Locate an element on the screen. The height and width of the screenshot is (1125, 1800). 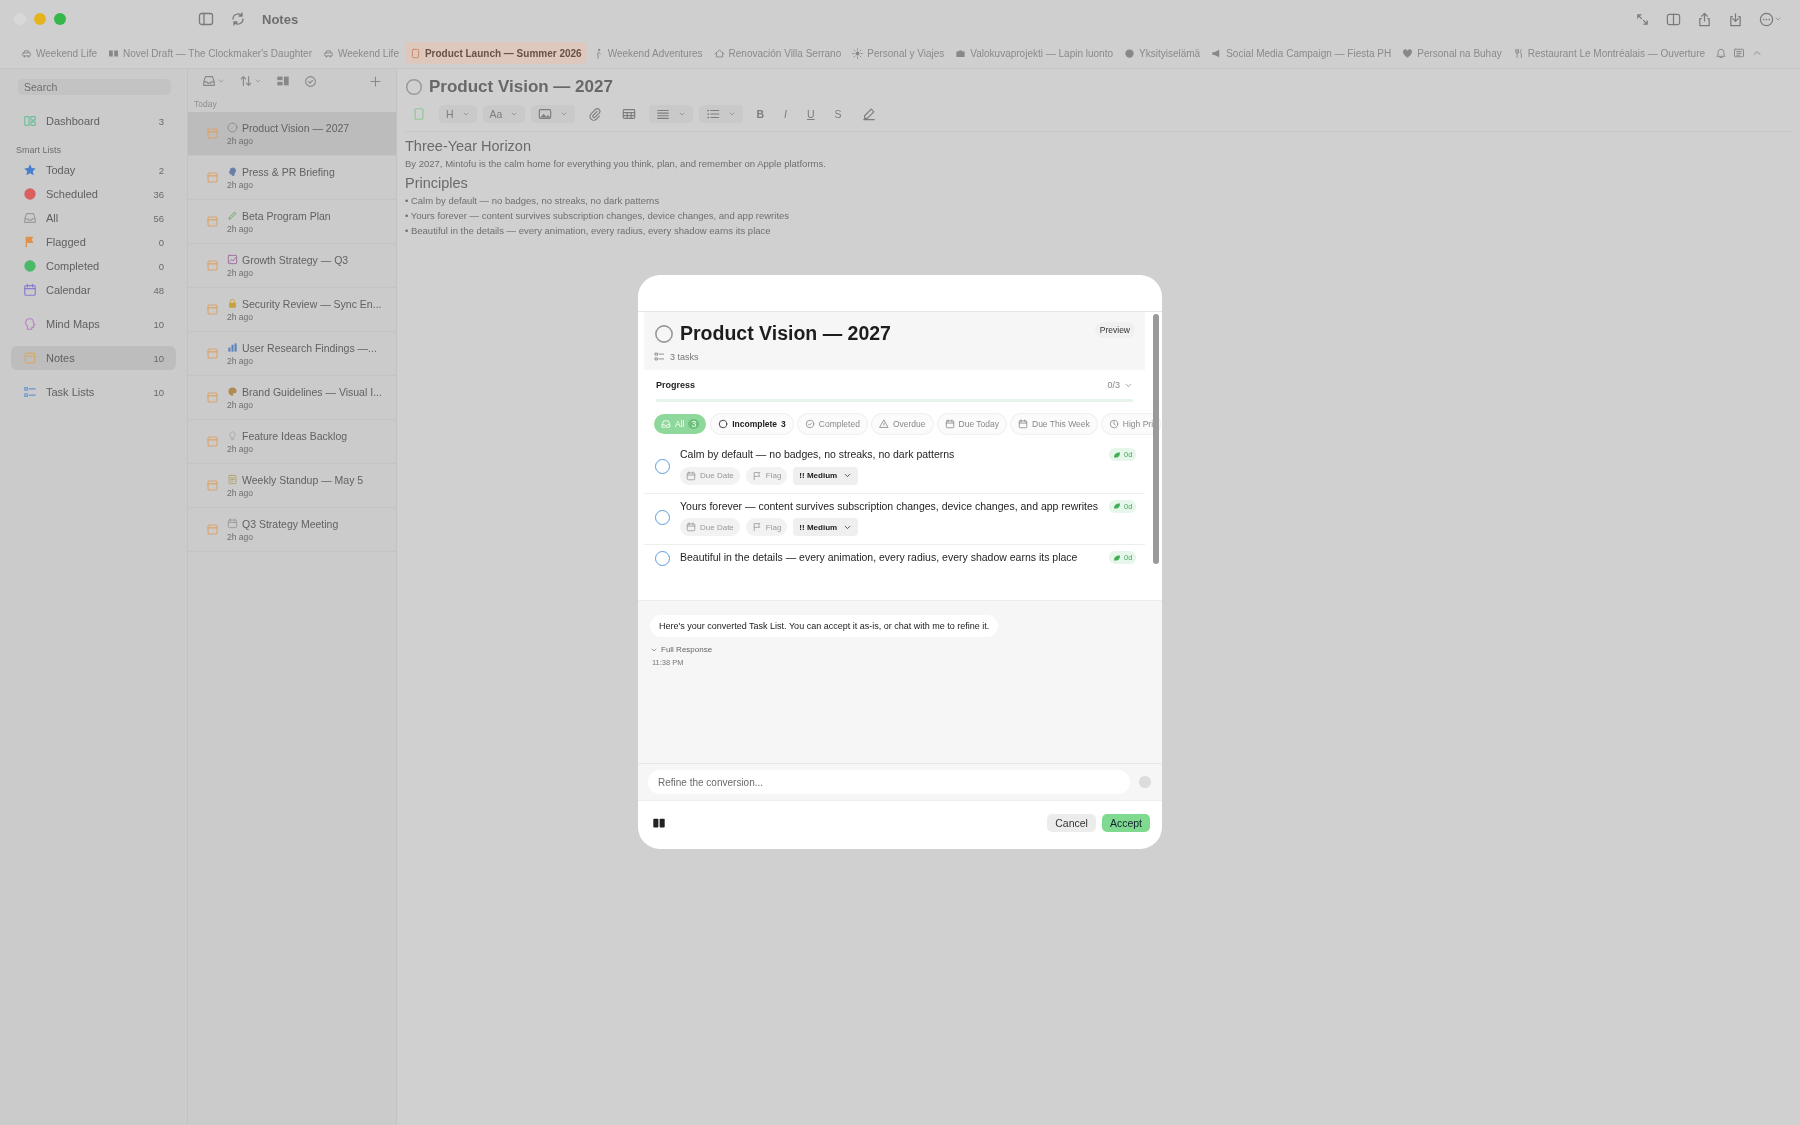
note-title: Press & PR Briefing is located at coordinates (288, 171).